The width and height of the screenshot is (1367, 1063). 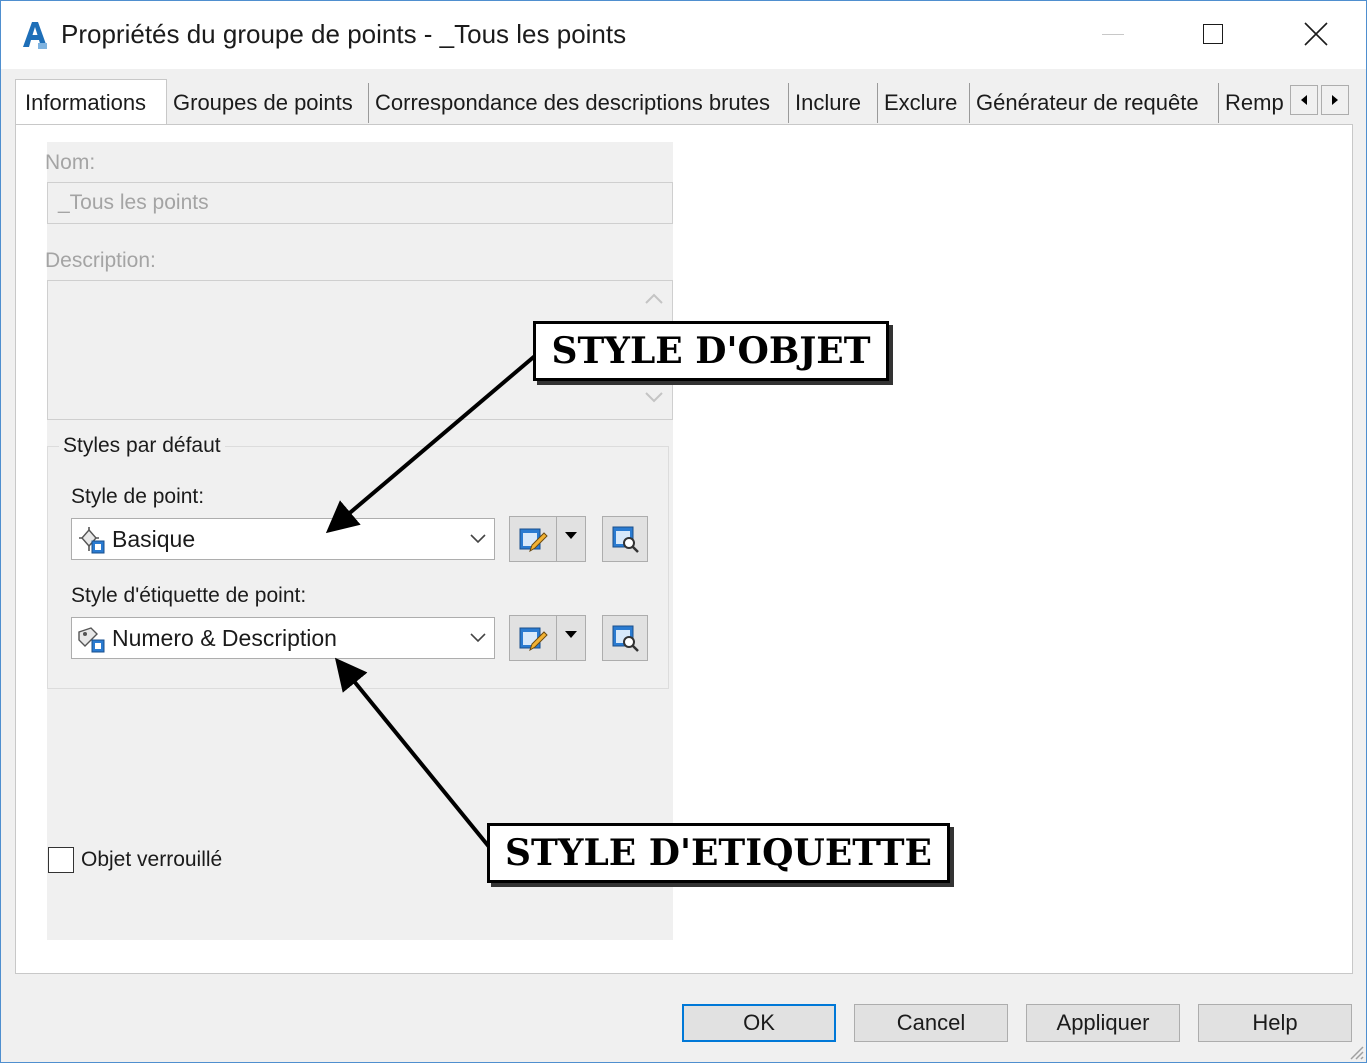 I want to click on point-style-preview-button, so click(x=625, y=539).